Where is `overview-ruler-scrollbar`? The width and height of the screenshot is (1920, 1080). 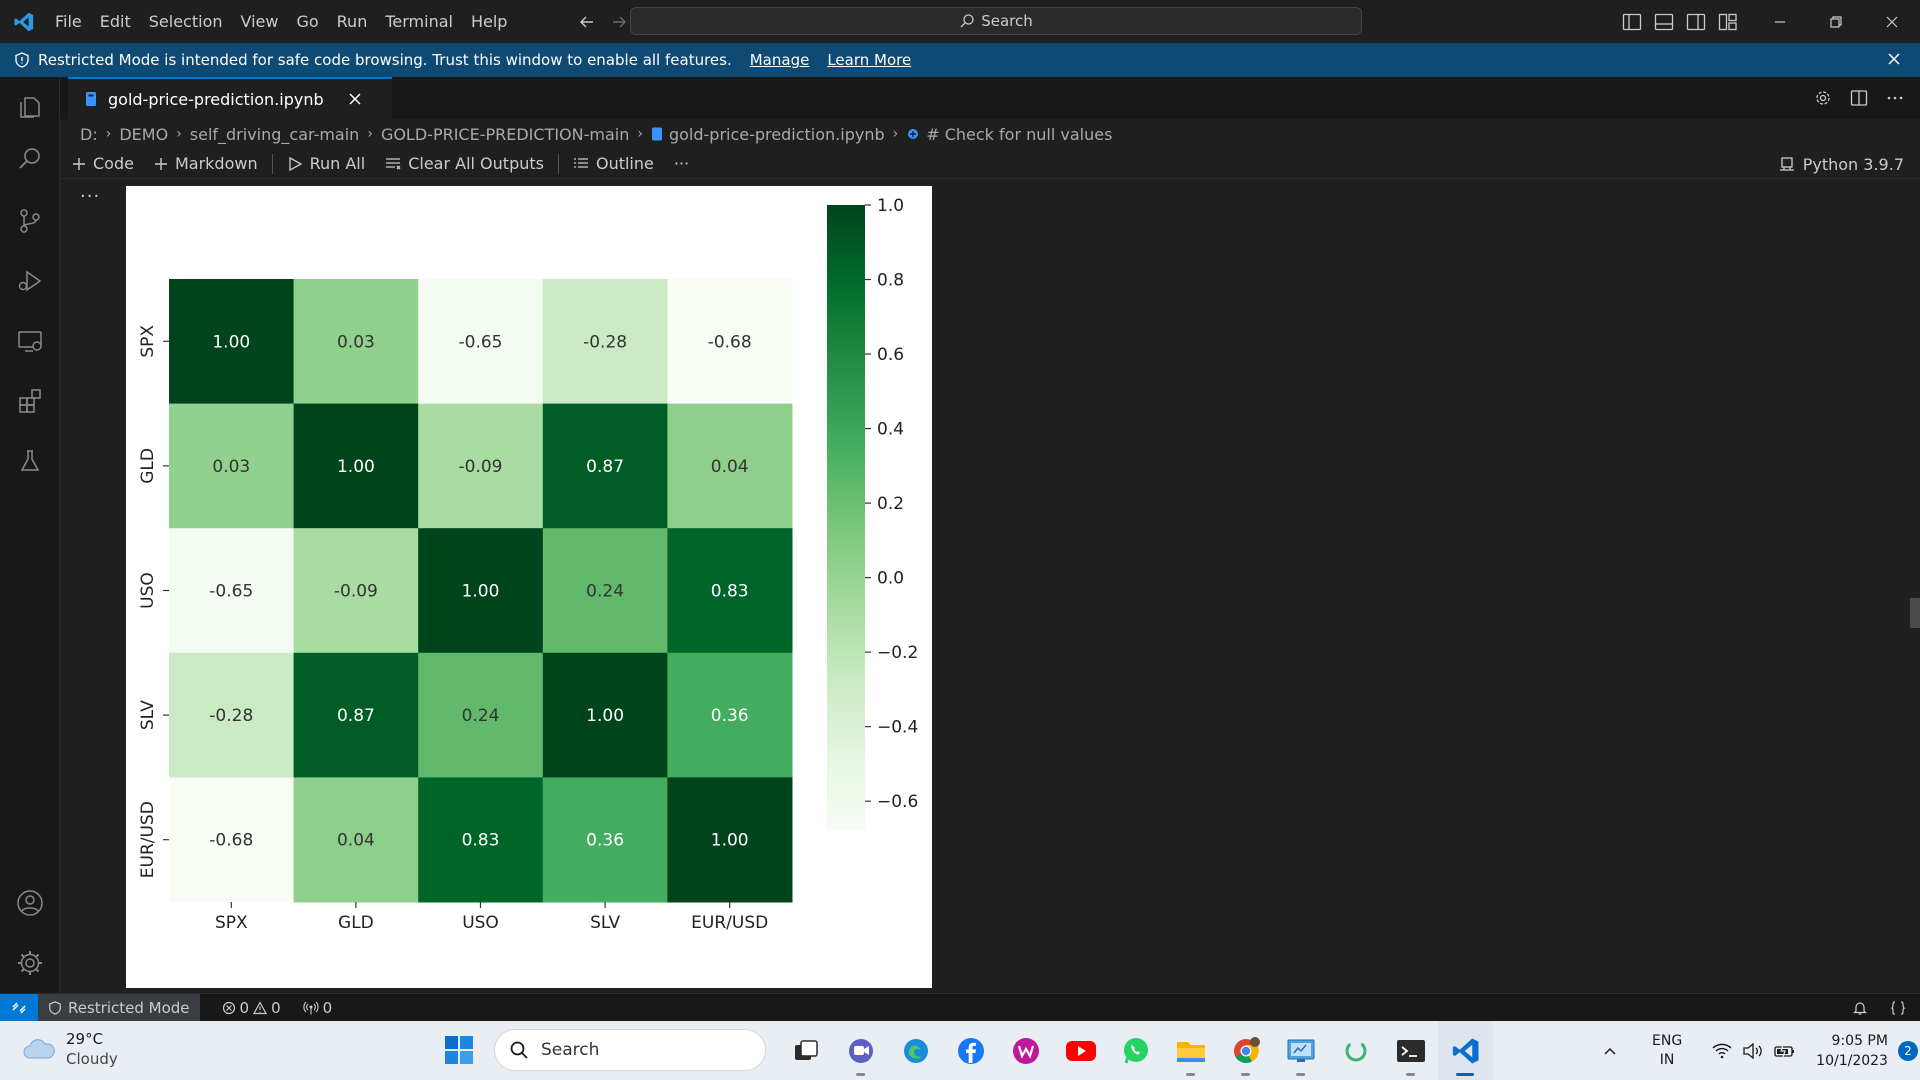 overview-ruler-scrollbar is located at coordinates (1915, 613).